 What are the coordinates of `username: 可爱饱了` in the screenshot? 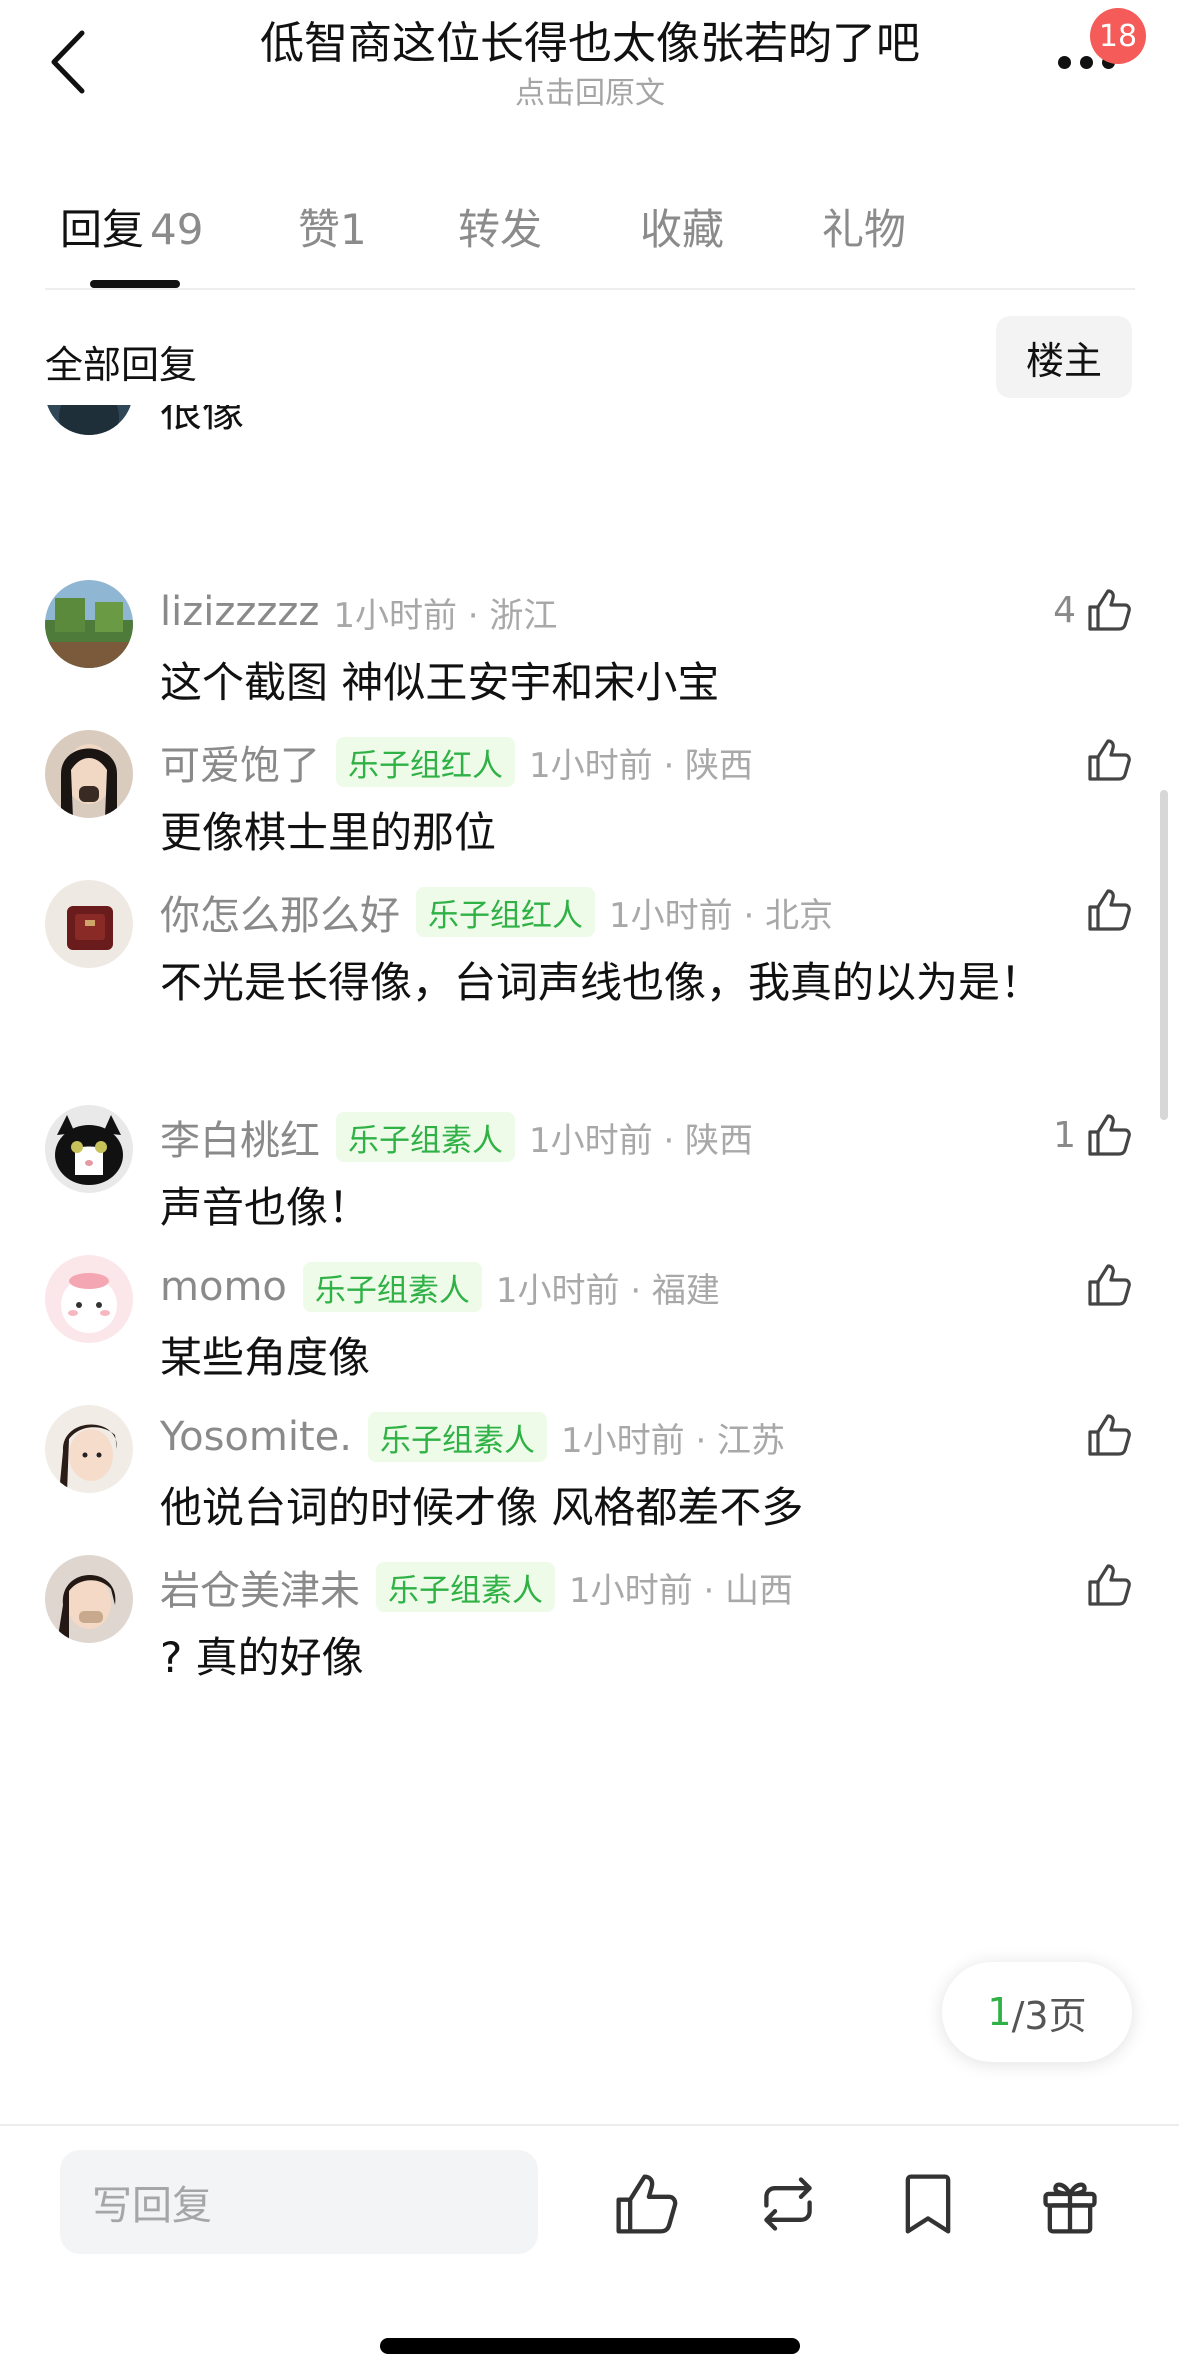 It's located at (240, 762).